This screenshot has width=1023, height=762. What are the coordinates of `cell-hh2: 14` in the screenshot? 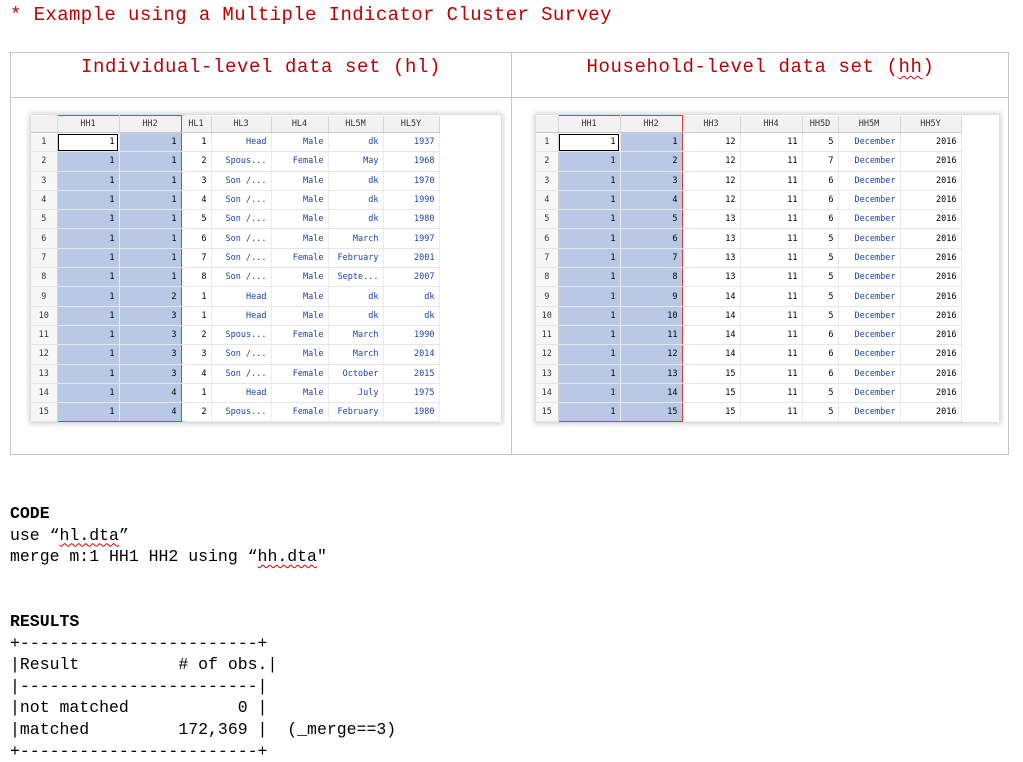 It's located at (651, 393).